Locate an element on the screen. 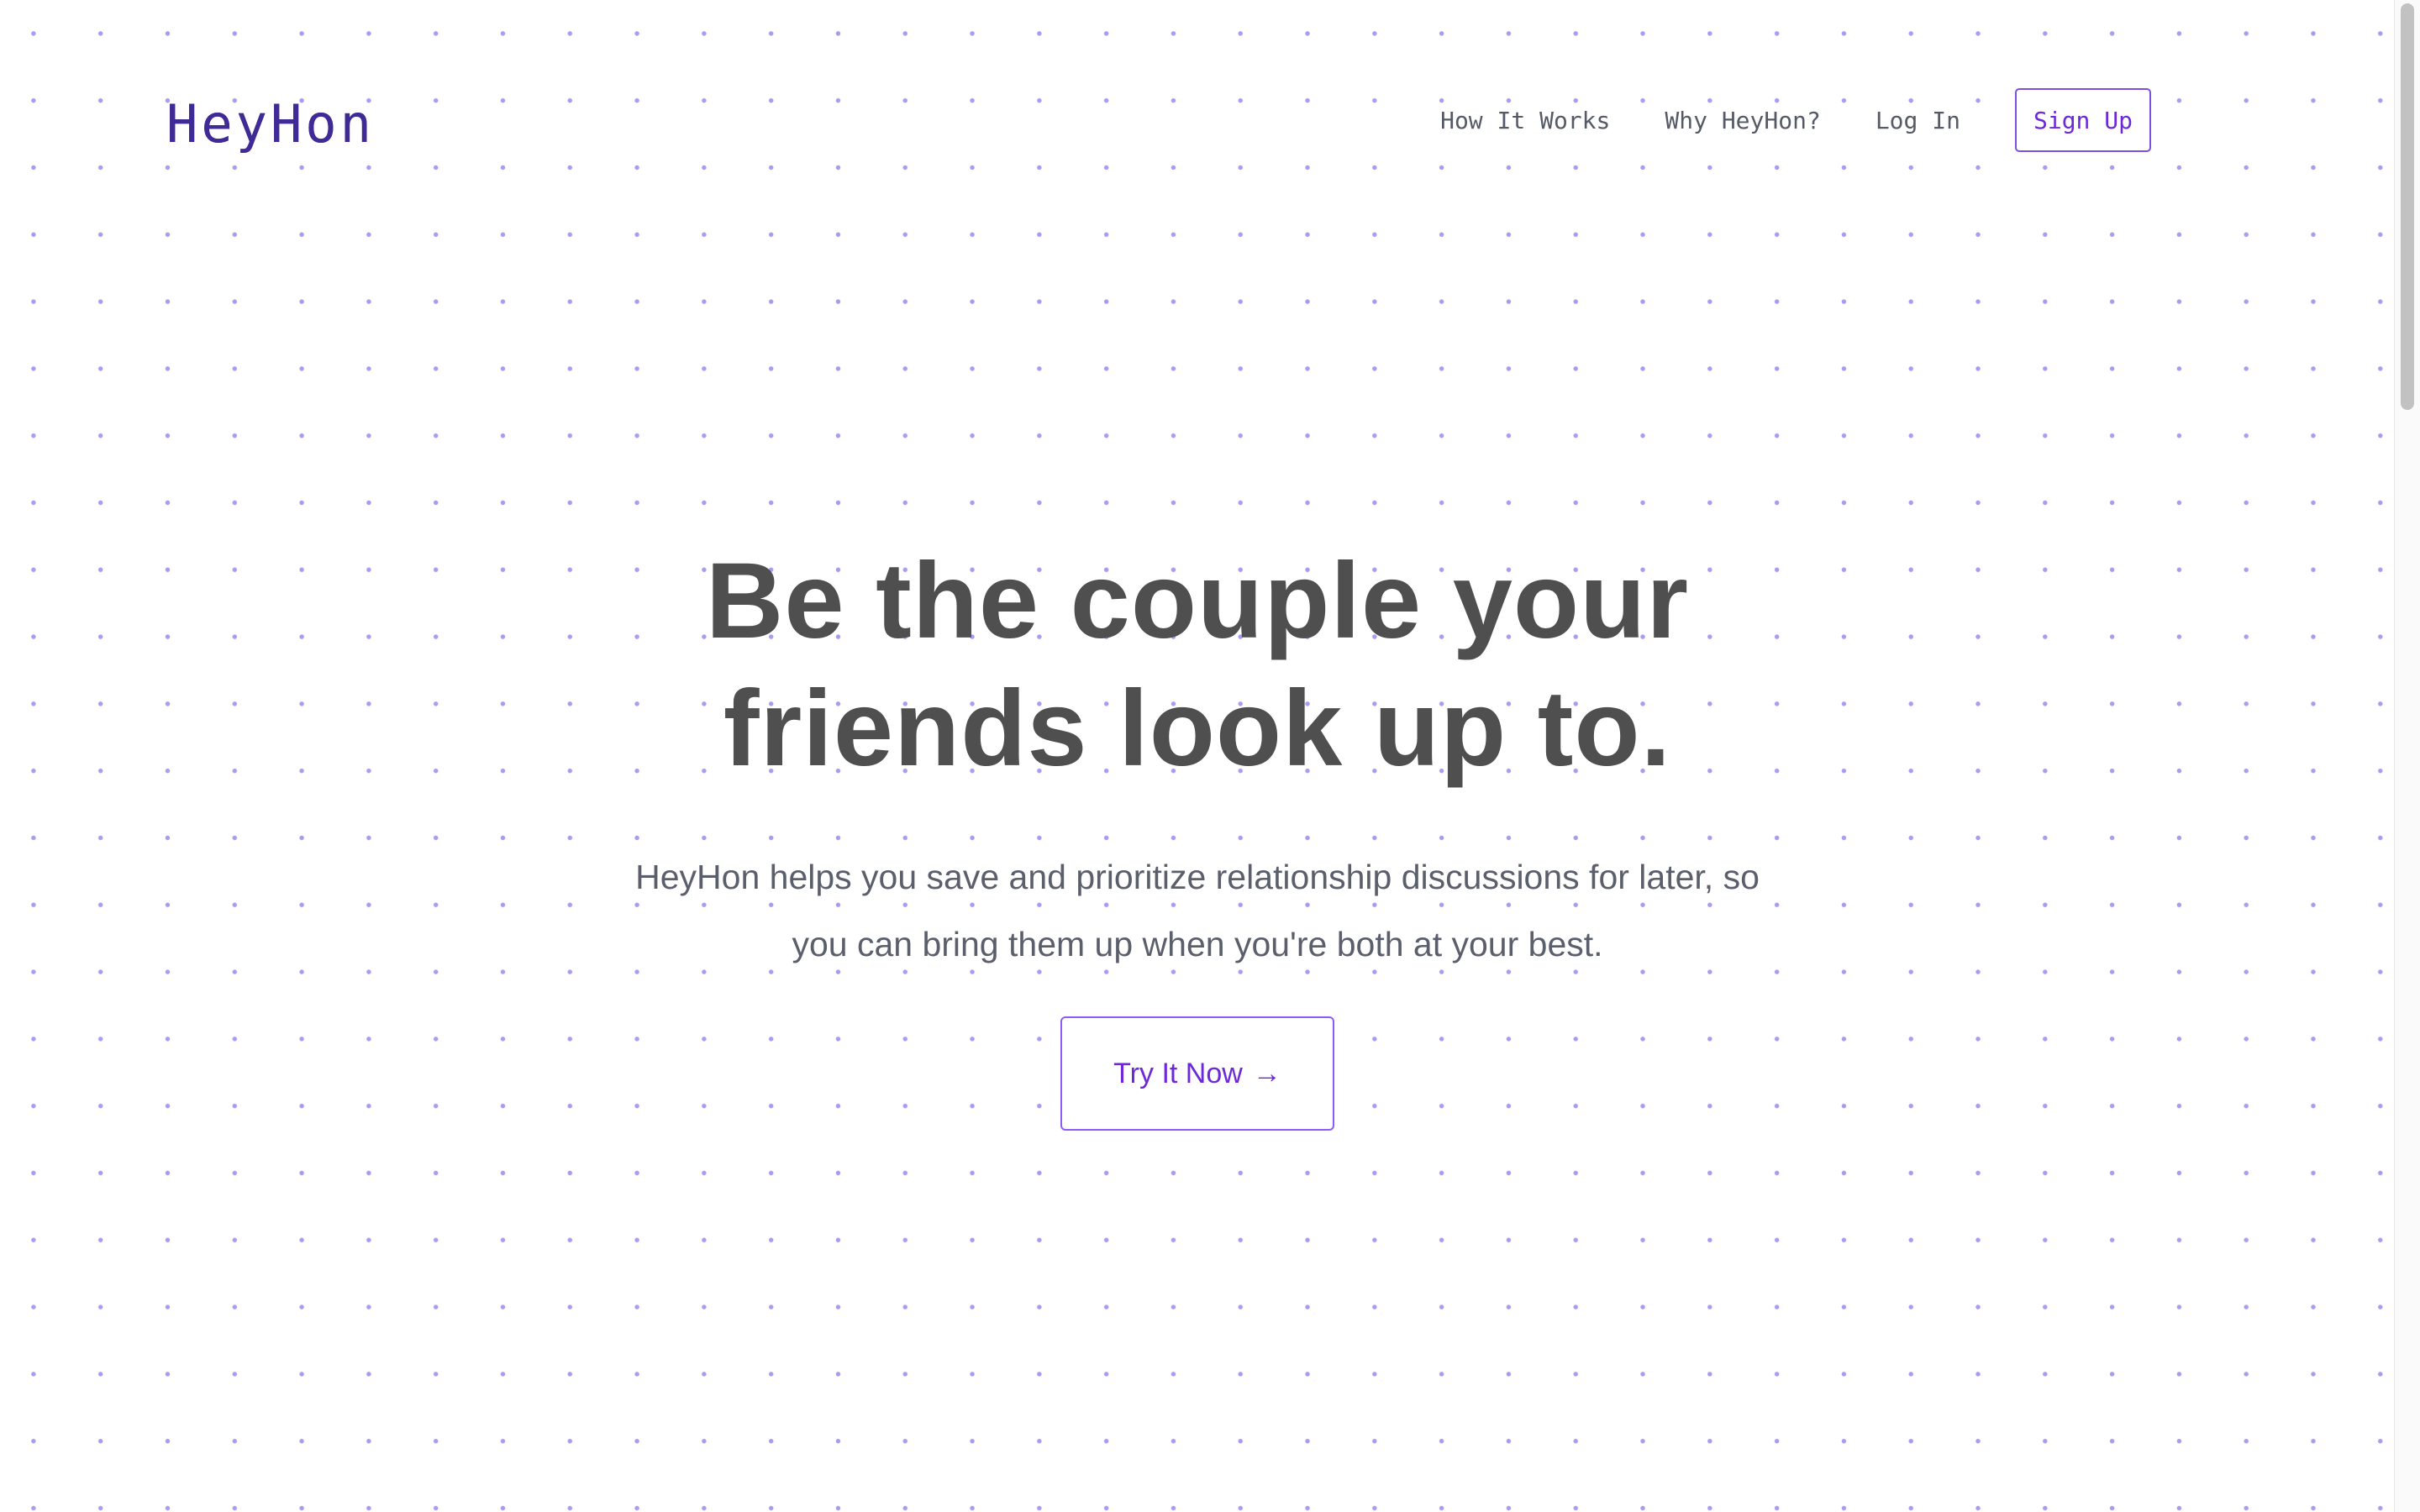 This screenshot has height=1512, width=2420. hero-headline: Be the couple your friends look up to. is located at coordinates (1197, 665).